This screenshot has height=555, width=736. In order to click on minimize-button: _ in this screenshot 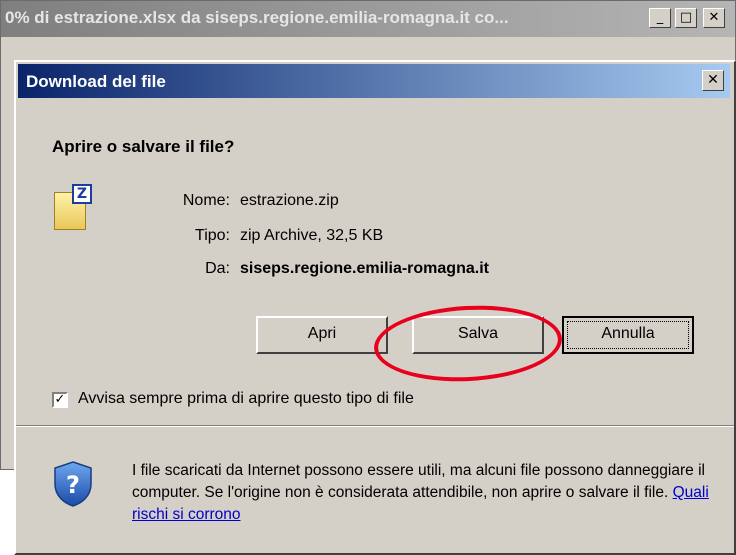, I will do `click(660, 18)`.